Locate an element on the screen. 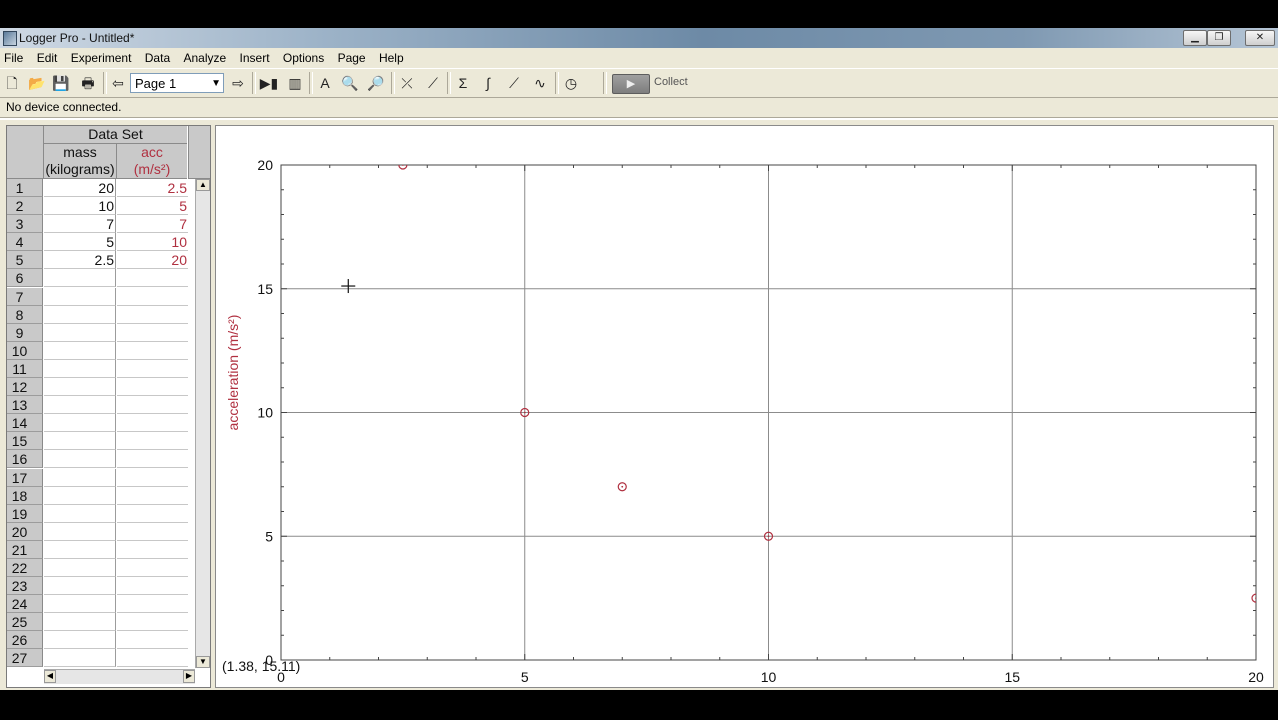 The height and width of the screenshot is (720, 1278). title-bar: Logger Pro - Untitled* ▁ ❐ ✕ is located at coordinates (639, 38).